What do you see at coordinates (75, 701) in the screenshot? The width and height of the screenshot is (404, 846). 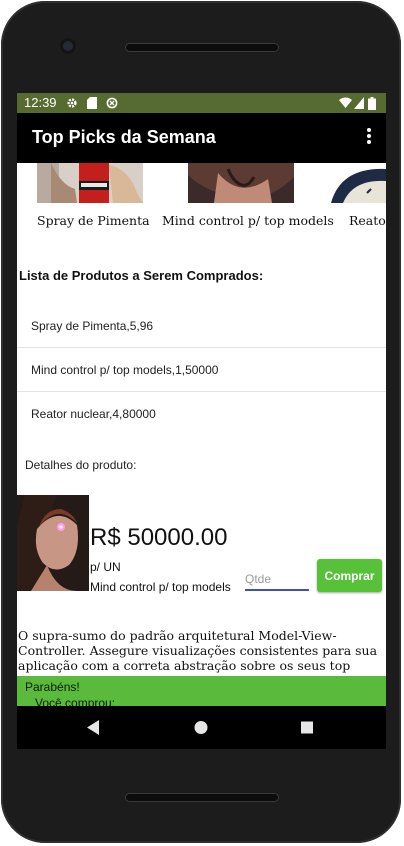 I see `toast-message: Você comprou:` at bounding box center [75, 701].